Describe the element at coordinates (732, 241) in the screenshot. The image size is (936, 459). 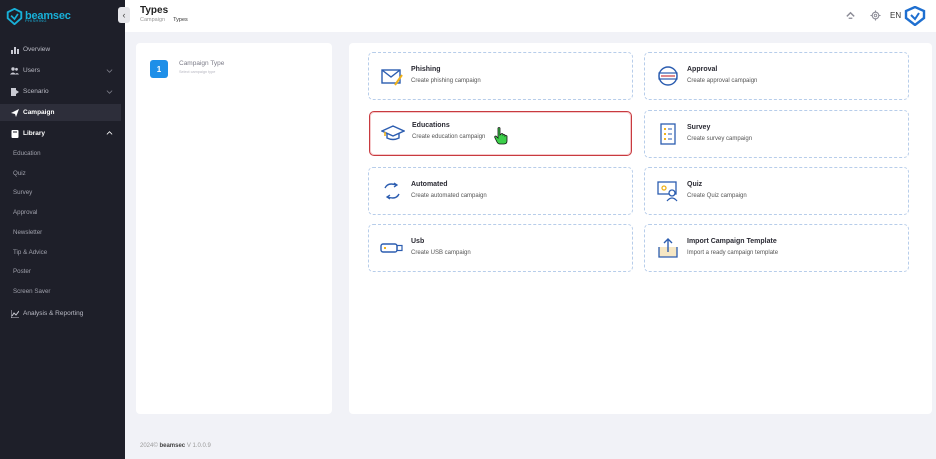
I see `card-title: Import Campaign Template` at that location.